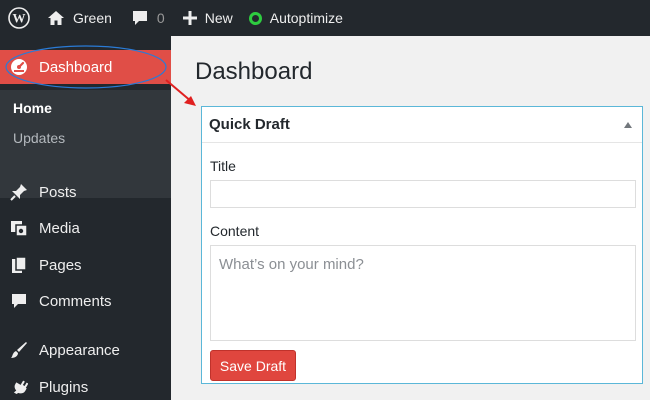 The height and width of the screenshot is (400, 650). What do you see at coordinates (306, 18) in the screenshot?
I see `autoptimize-label: Autoptimize` at bounding box center [306, 18].